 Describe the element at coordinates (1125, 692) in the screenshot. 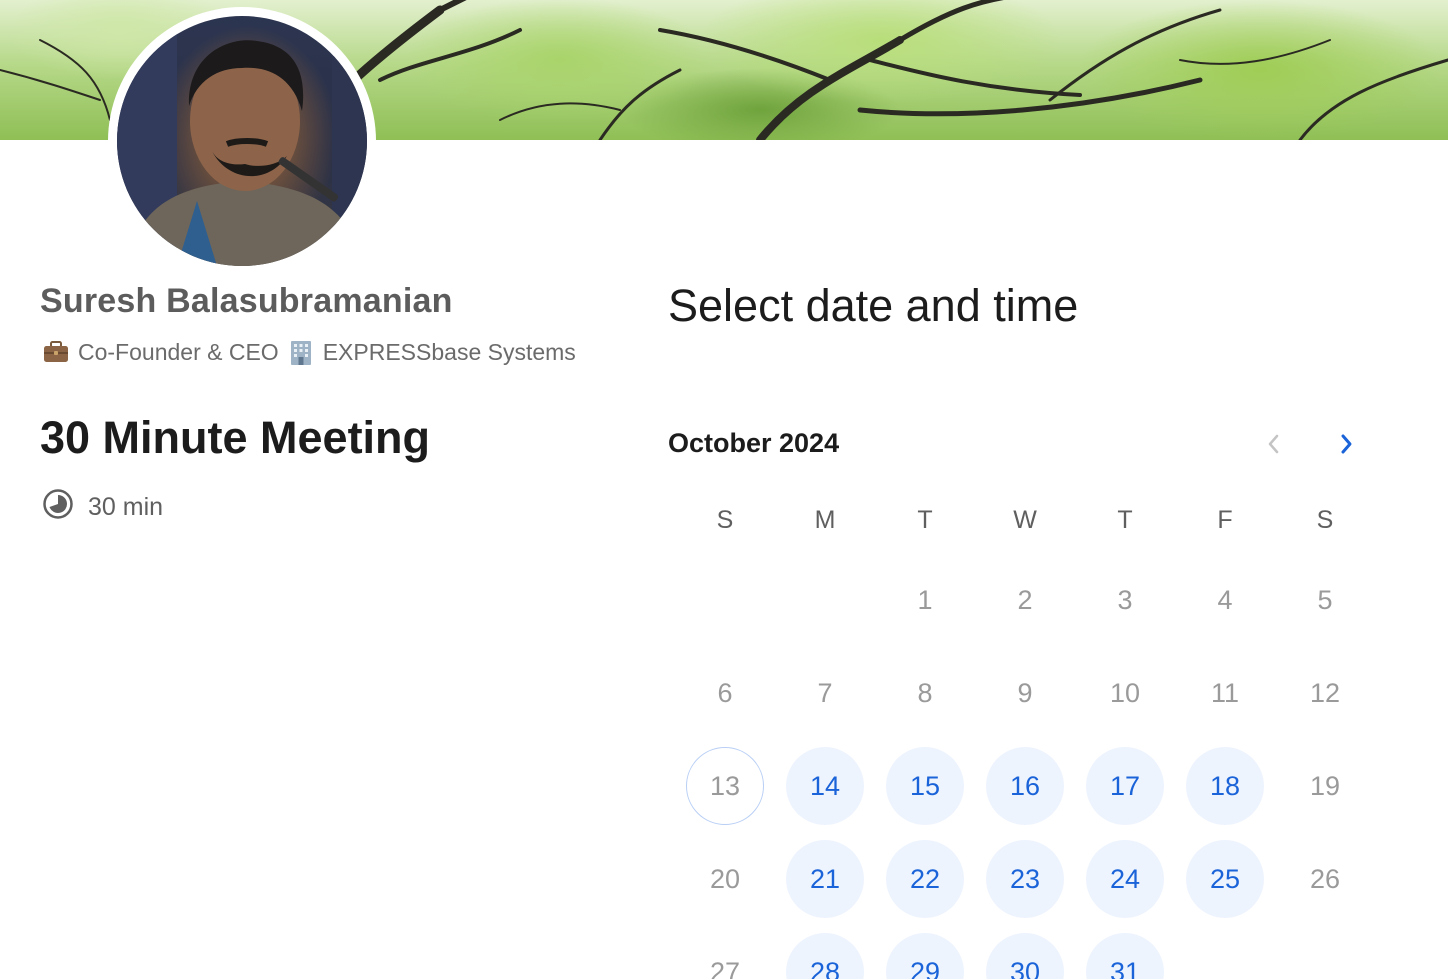

I see `calendar-day-10: 10` at that location.